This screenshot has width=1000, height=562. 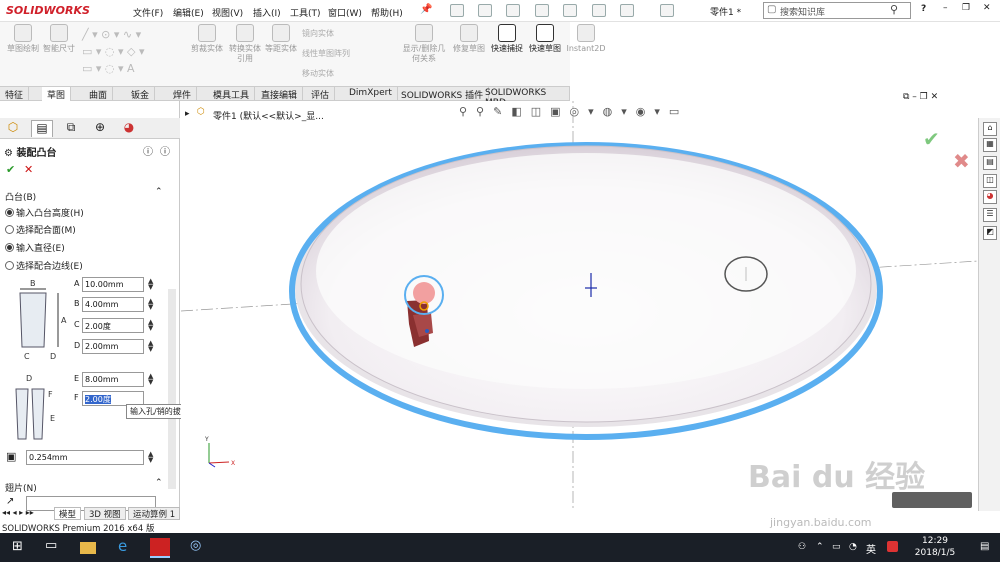 I want to click on menu-tools: 工具(T), so click(x=305, y=12).